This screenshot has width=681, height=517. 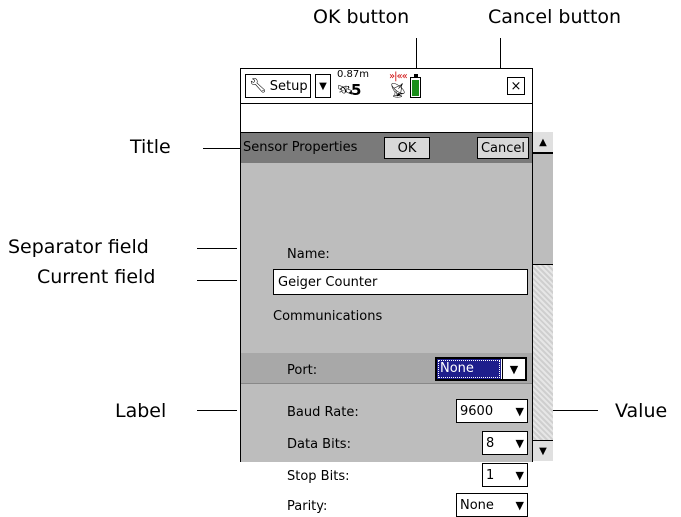 What do you see at coordinates (542, 296) in the screenshot?
I see `scrollbar: ▲ ▼` at bounding box center [542, 296].